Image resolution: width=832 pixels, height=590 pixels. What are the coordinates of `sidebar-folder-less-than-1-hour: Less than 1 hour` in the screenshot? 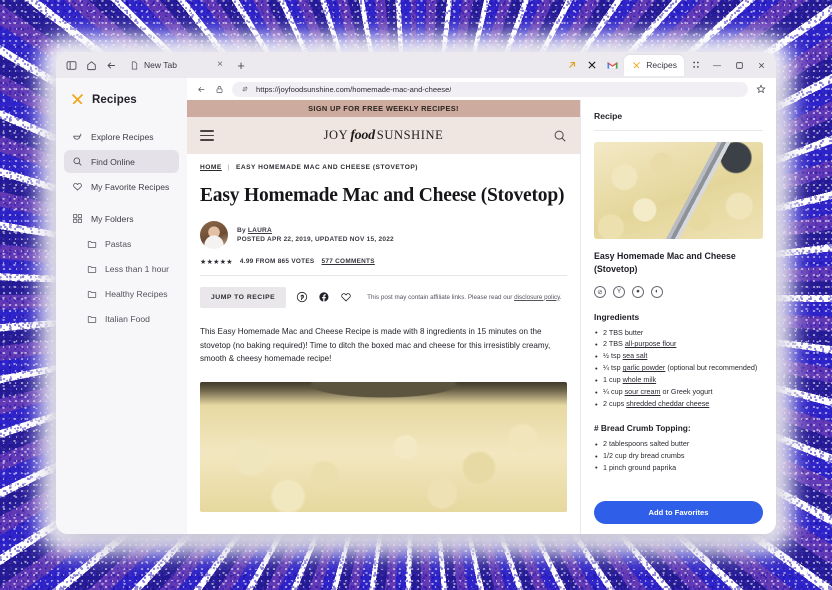 It's located at (121, 268).